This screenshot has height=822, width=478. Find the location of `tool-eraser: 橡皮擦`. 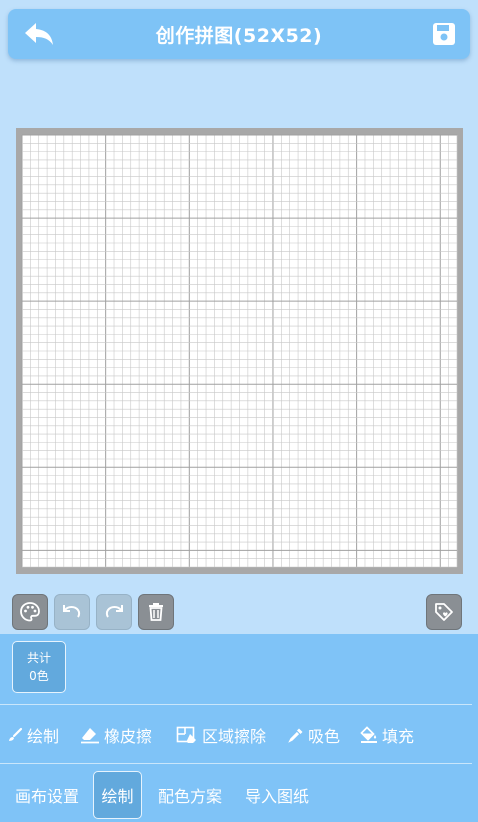

tool-eraser: 橡皮擦 is located at coordinates (116, 735).